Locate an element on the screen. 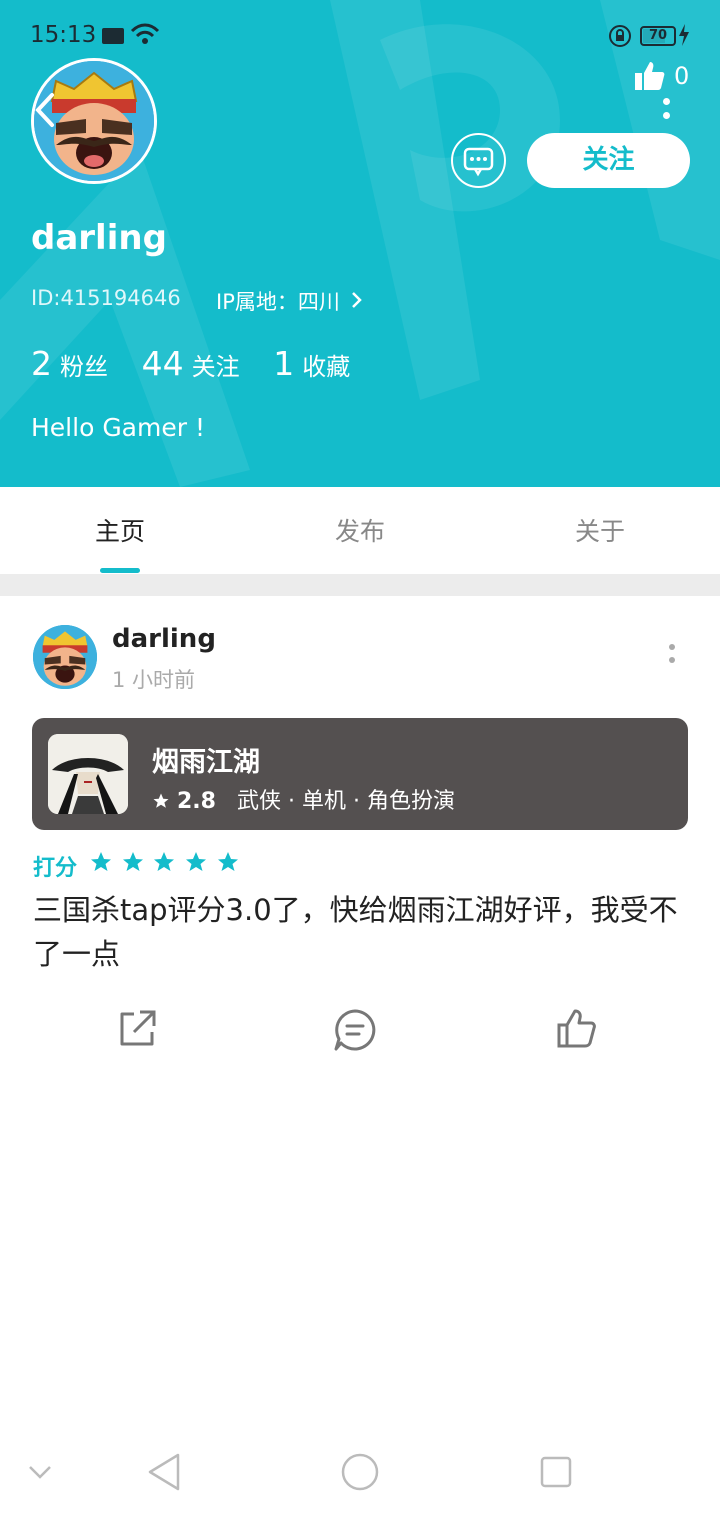 Image resolution: width=720 pixels, height=1520 pixels. thumb-up-icon is located at coordinates (577, 1029).